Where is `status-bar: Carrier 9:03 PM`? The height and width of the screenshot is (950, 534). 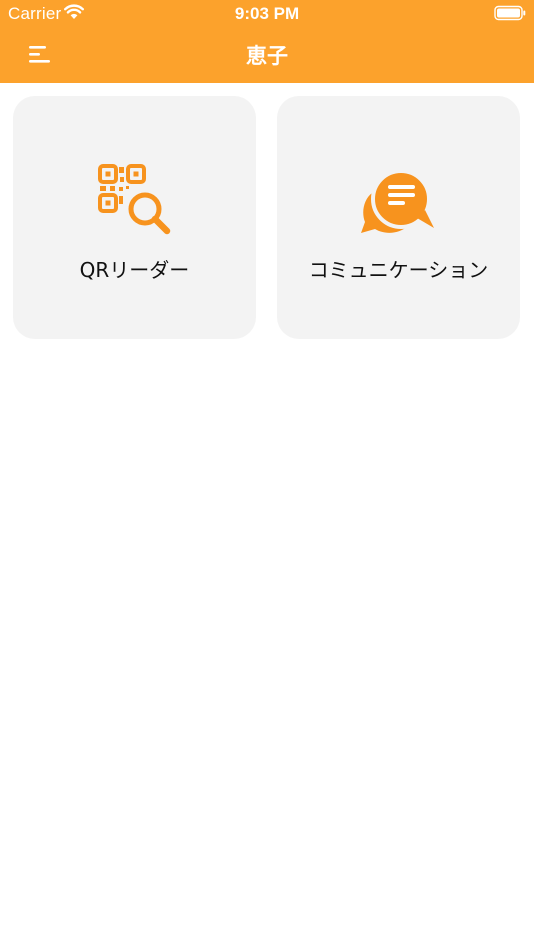 status-bar: Carrier 9:03 PM is located at coordinates (267, 14).